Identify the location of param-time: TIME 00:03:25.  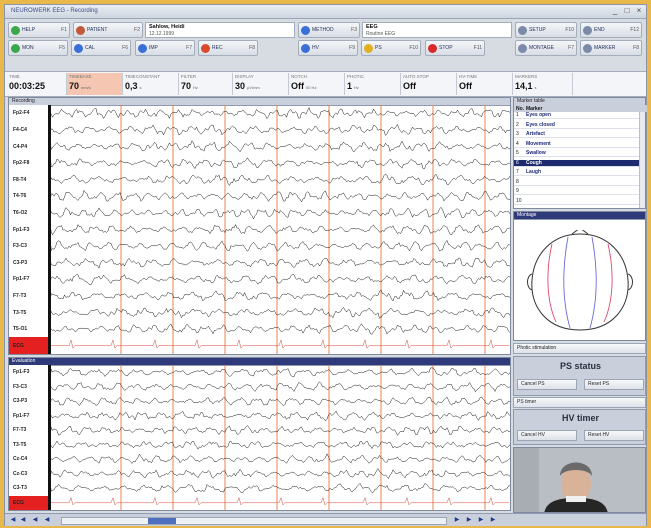
(37, 84).